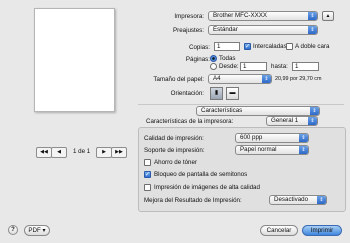 The image size is (350, 243). Describe the element at coordinates (312, 46) in the screenshot. I see `duplex-label: A doble cara` at that location.